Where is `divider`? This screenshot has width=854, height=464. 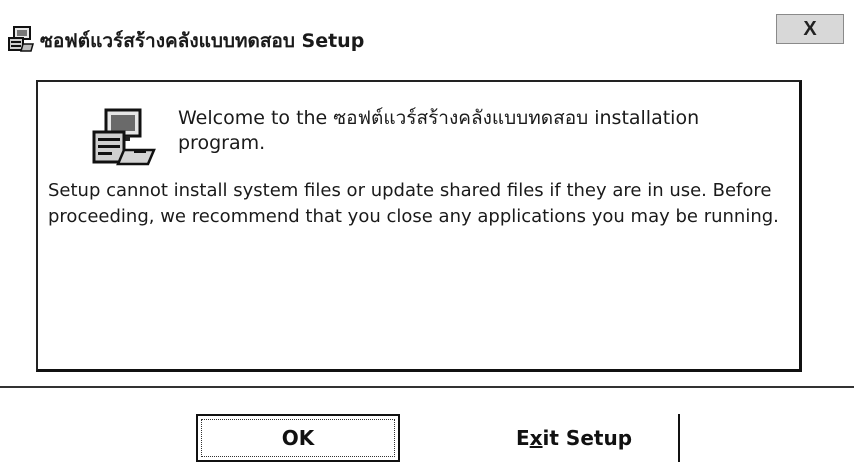 divider is located at coordinates (427, 387).